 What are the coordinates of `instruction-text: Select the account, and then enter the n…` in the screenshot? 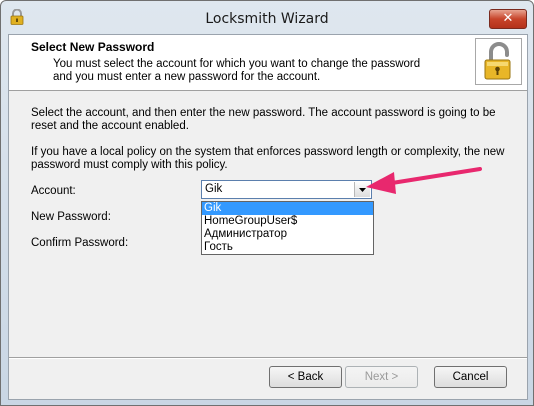 It's located at (263, 119).